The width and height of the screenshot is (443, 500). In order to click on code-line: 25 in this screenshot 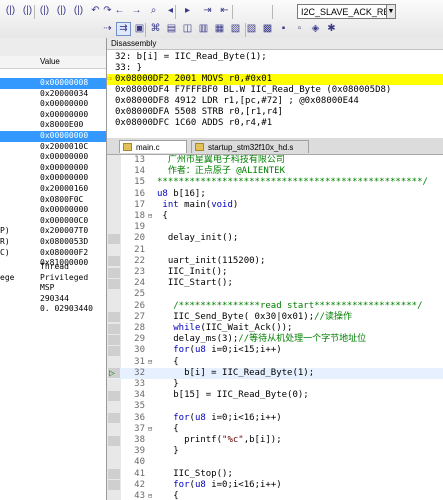, I will do `click(275, 294)`.